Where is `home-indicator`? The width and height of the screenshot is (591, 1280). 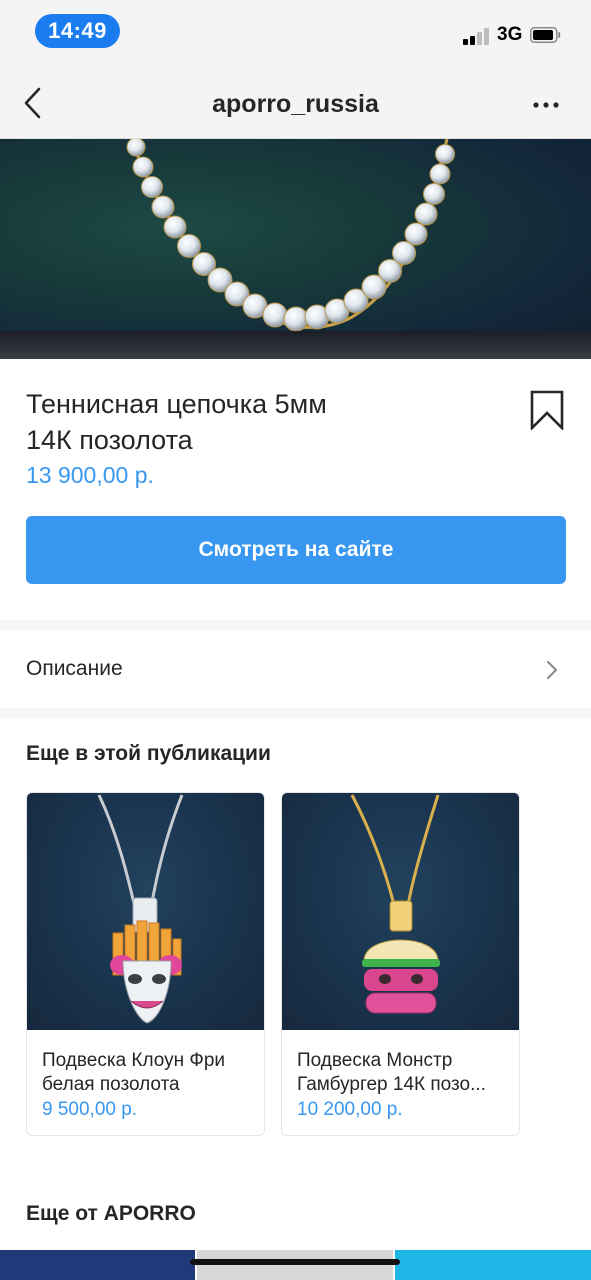 home-indicator is located at coordinates (295, 1262).